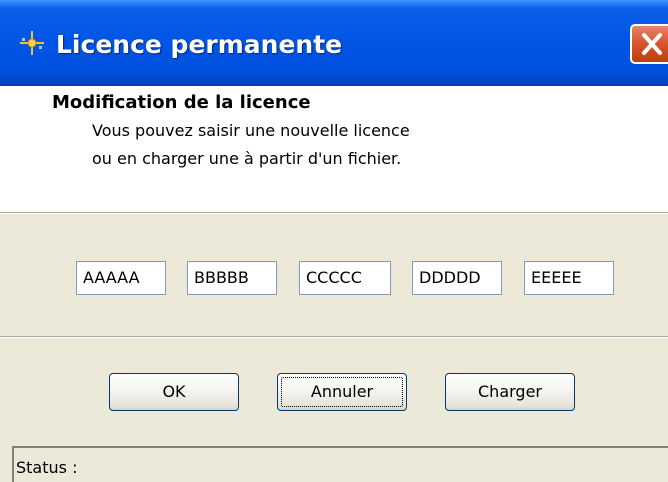 This screenshot has width=668, height=482. I want to click on fields-separator, so click(334, 337).